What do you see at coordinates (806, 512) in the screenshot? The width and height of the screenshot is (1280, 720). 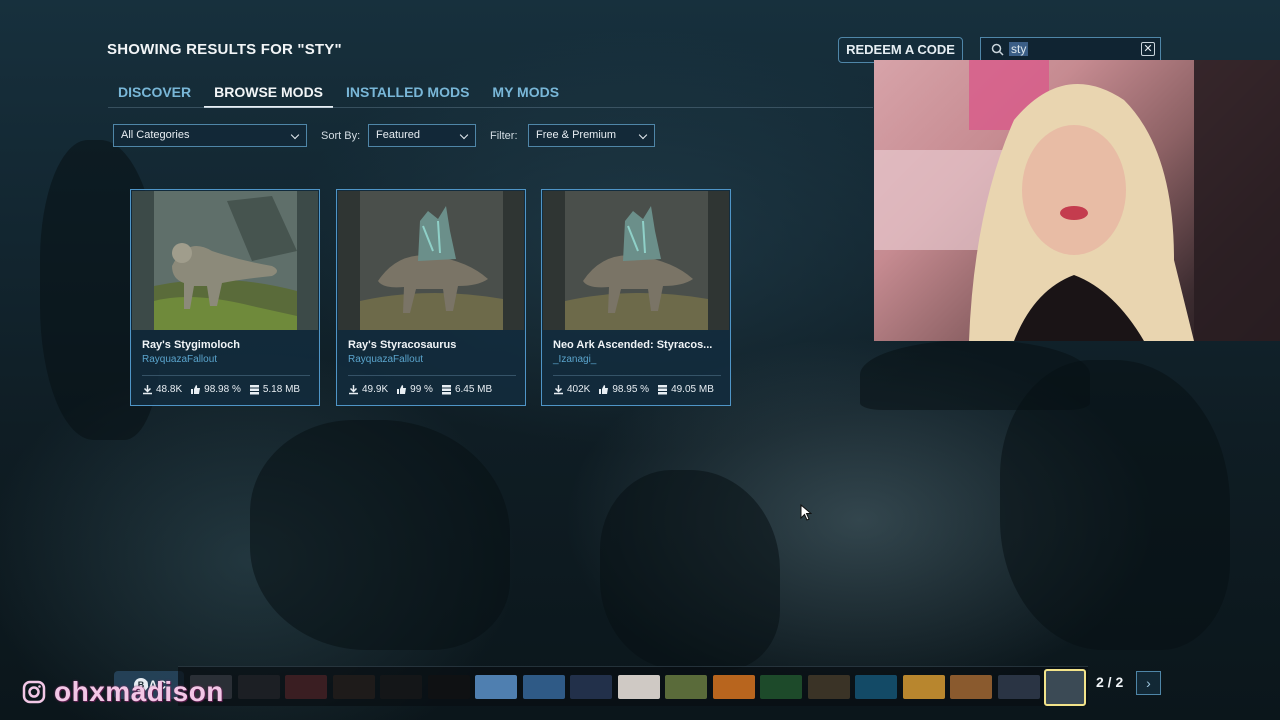 I see `mouse-cursor` at bounding box center [806, 512].